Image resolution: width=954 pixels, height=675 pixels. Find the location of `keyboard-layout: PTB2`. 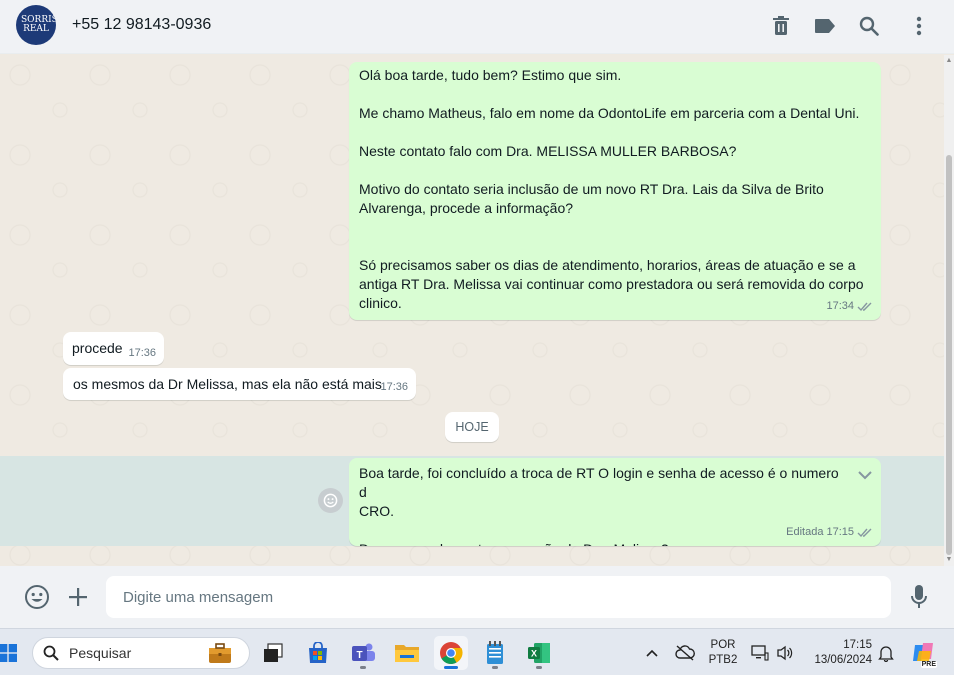

keyboard-layout: PTB2 is located at coordinates (723, 660).